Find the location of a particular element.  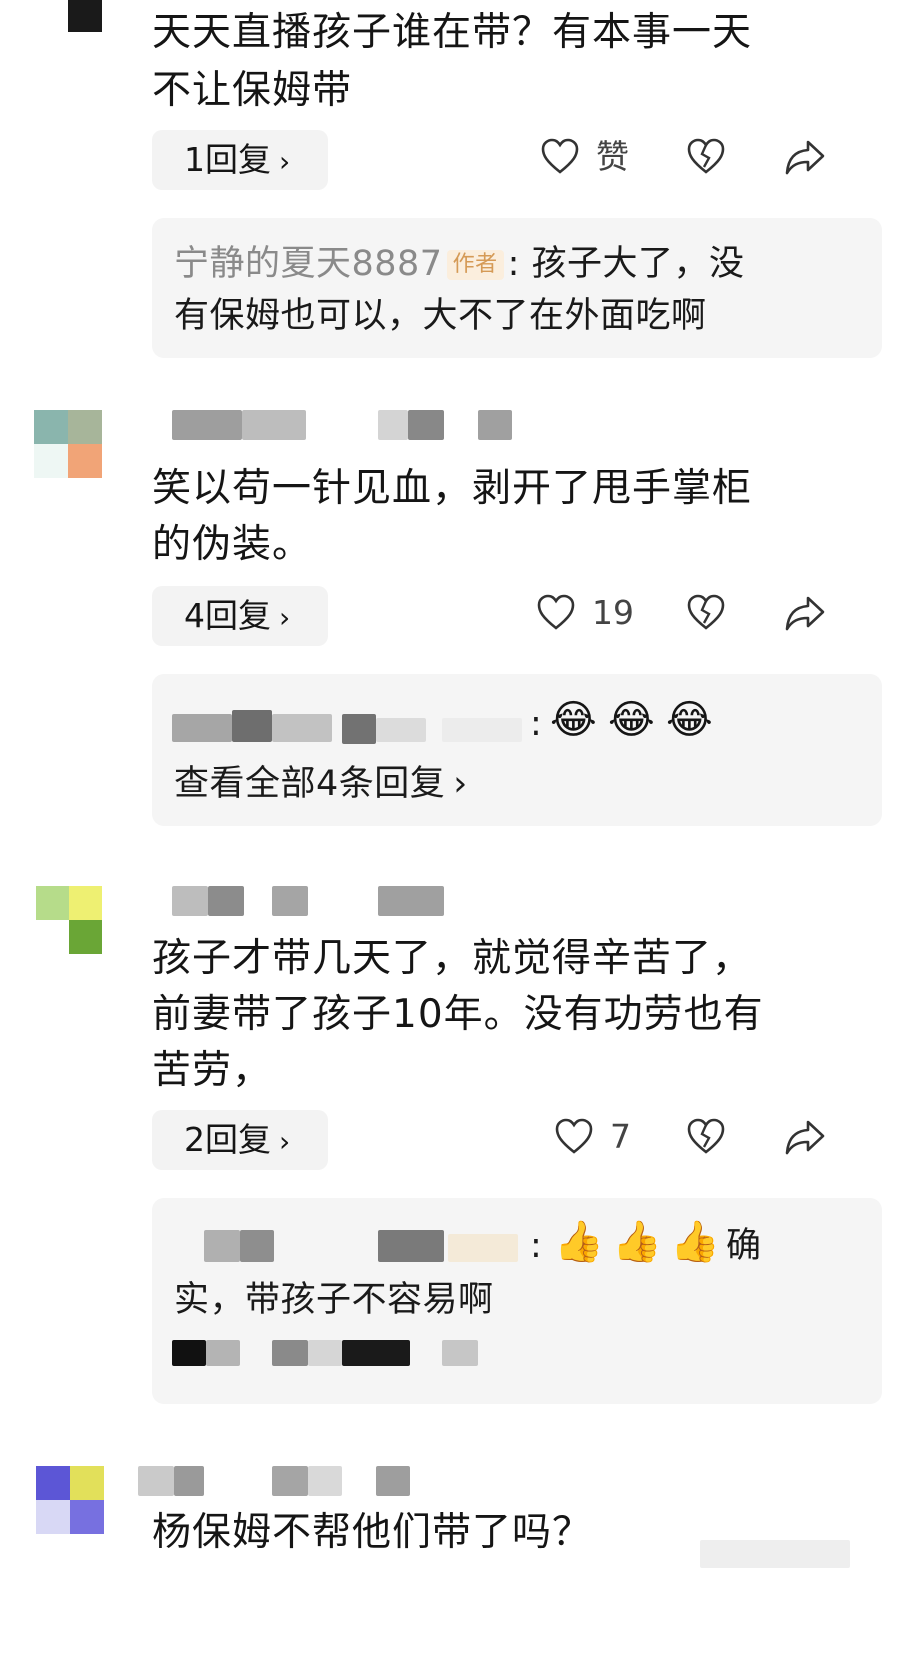

comment-text: 苦劳， is located at coordinates (212, 1070).